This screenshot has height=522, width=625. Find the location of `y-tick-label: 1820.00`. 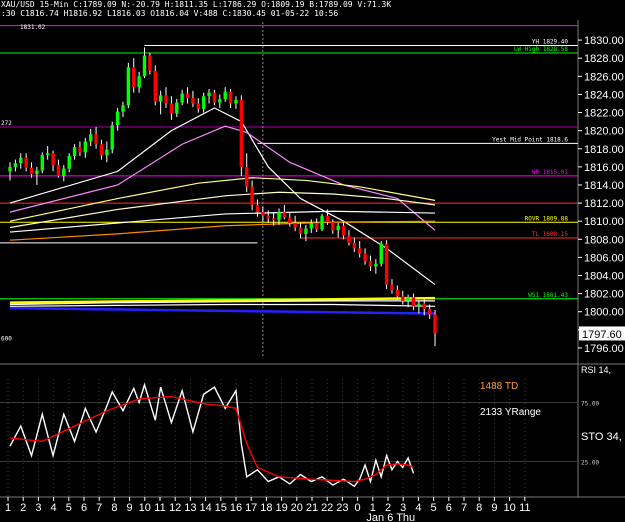

y-tick-label: 1820.00 is located at coordinates (604, 132).